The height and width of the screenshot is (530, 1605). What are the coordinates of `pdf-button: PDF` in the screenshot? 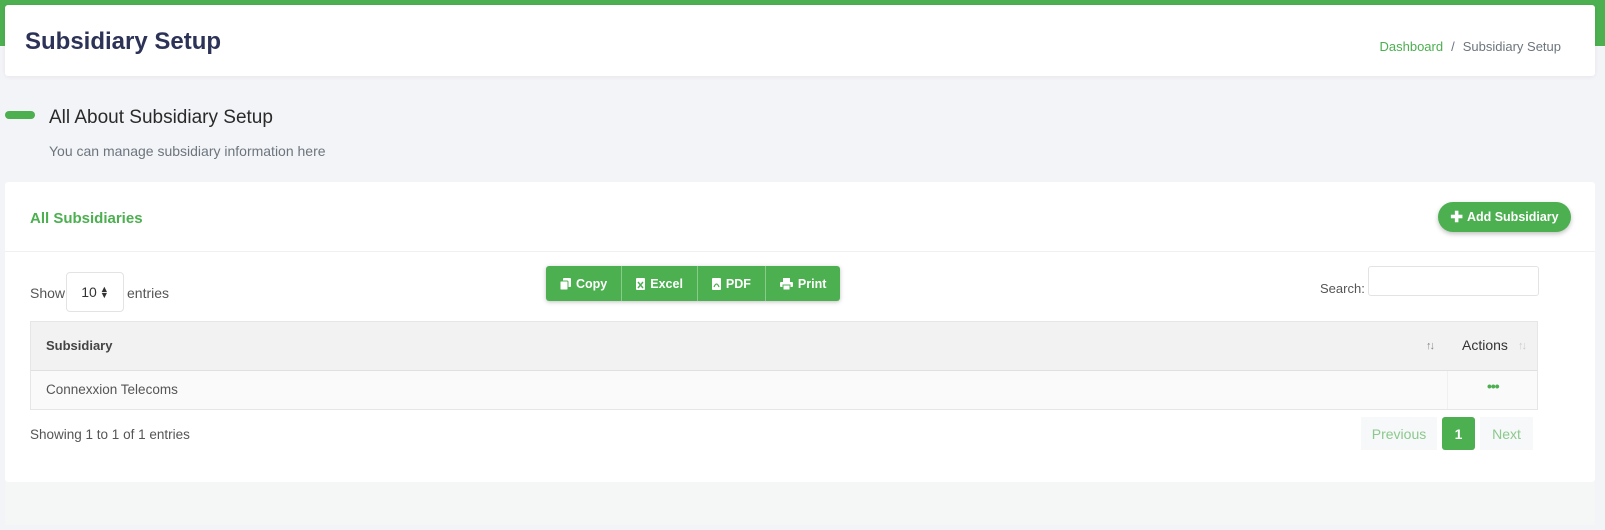 It's located at (731, 283).